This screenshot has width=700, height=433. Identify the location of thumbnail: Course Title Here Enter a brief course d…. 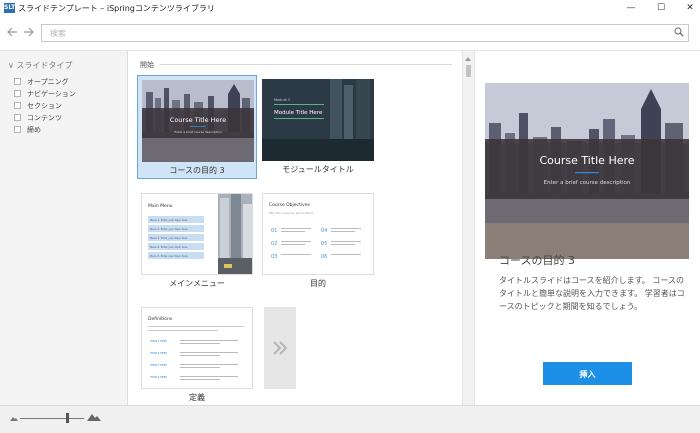
(198, 121).